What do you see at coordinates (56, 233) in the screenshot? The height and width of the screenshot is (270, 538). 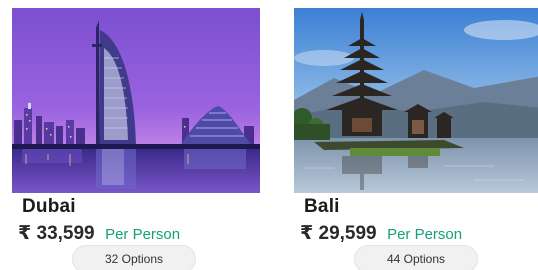 I see `price-value: ₹ 33,599` at bounding box center [56, 233].